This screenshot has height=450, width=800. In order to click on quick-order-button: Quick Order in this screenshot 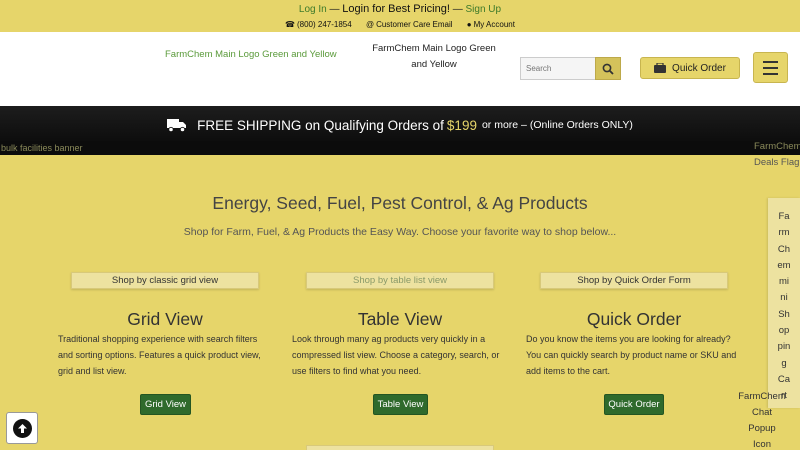, I will do `click(690, 68)`.